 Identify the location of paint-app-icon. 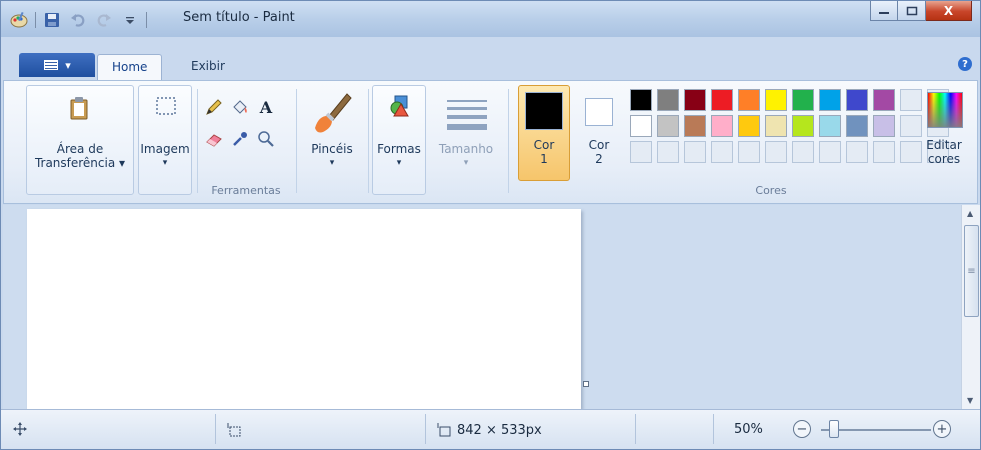
(19, 20).